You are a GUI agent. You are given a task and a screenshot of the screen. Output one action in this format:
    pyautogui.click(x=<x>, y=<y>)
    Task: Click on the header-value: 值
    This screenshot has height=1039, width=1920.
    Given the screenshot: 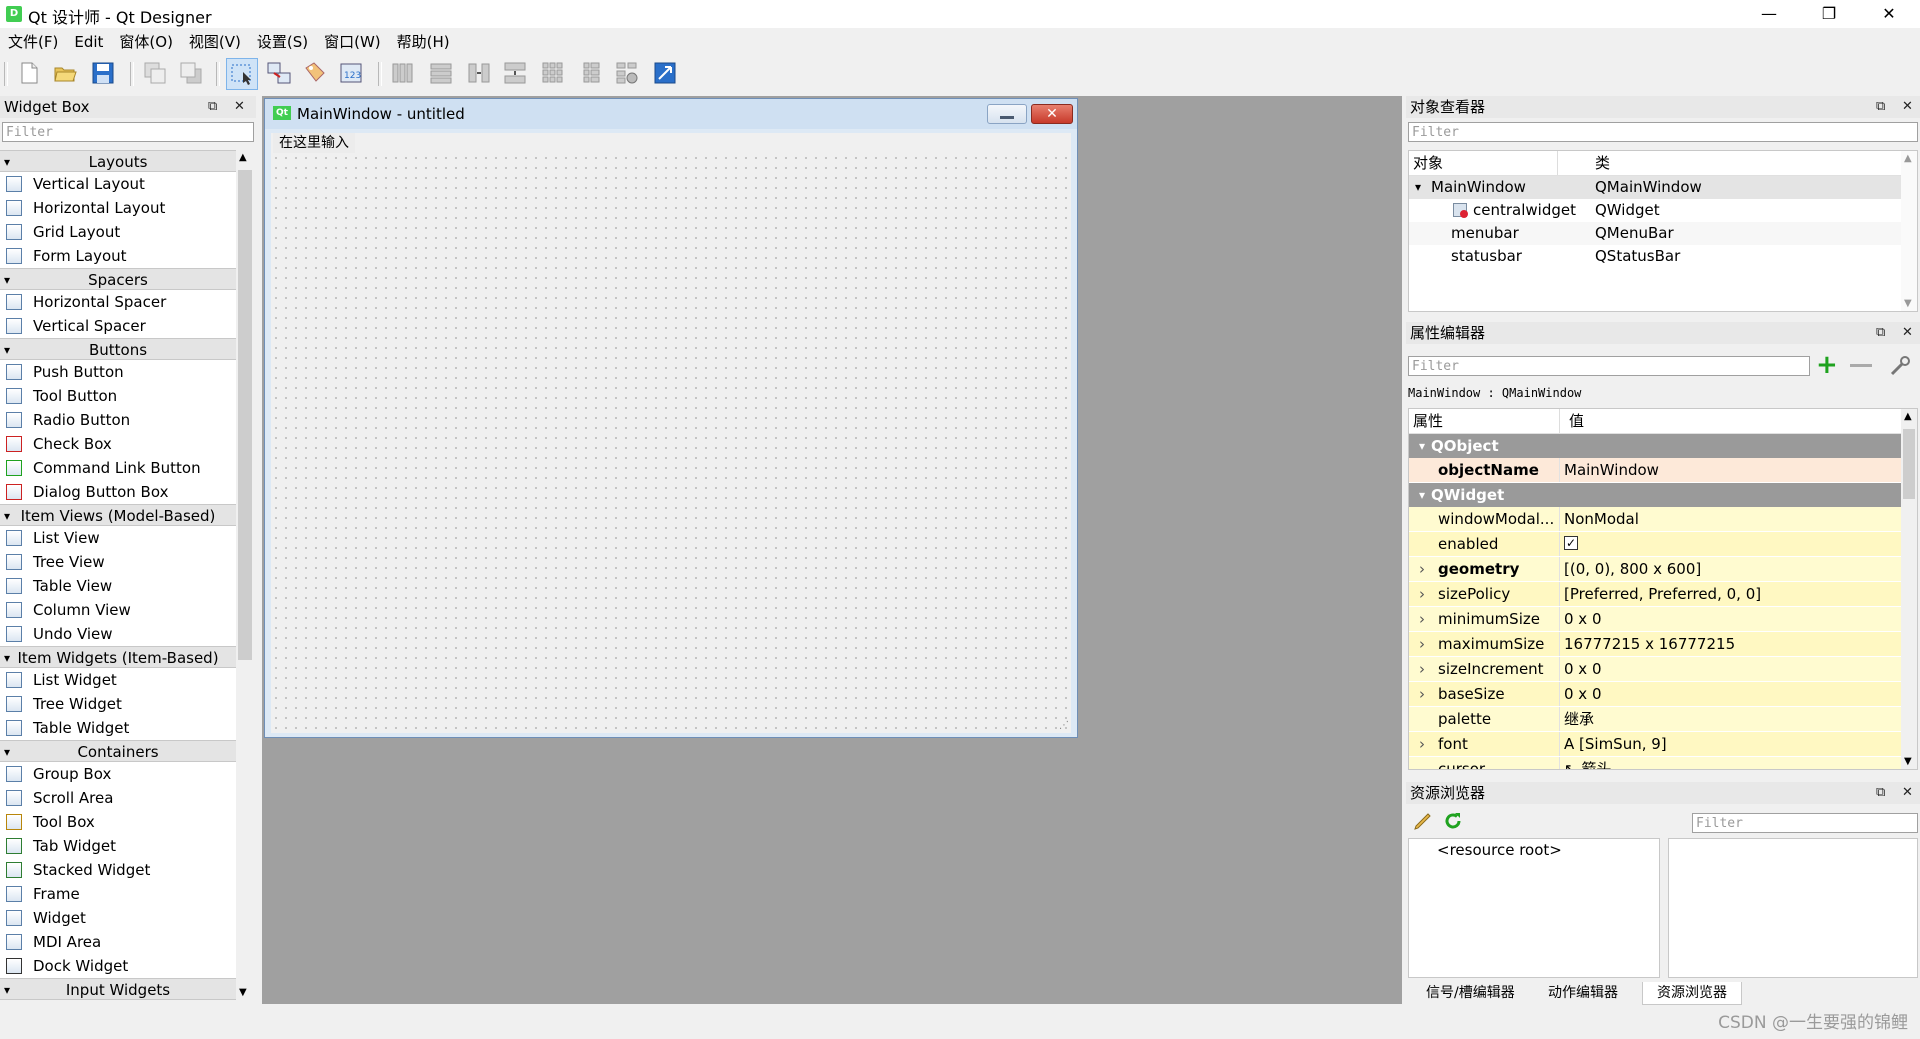 What is the action you would take?
    pyautogui.click(x=1576, y=421)
    